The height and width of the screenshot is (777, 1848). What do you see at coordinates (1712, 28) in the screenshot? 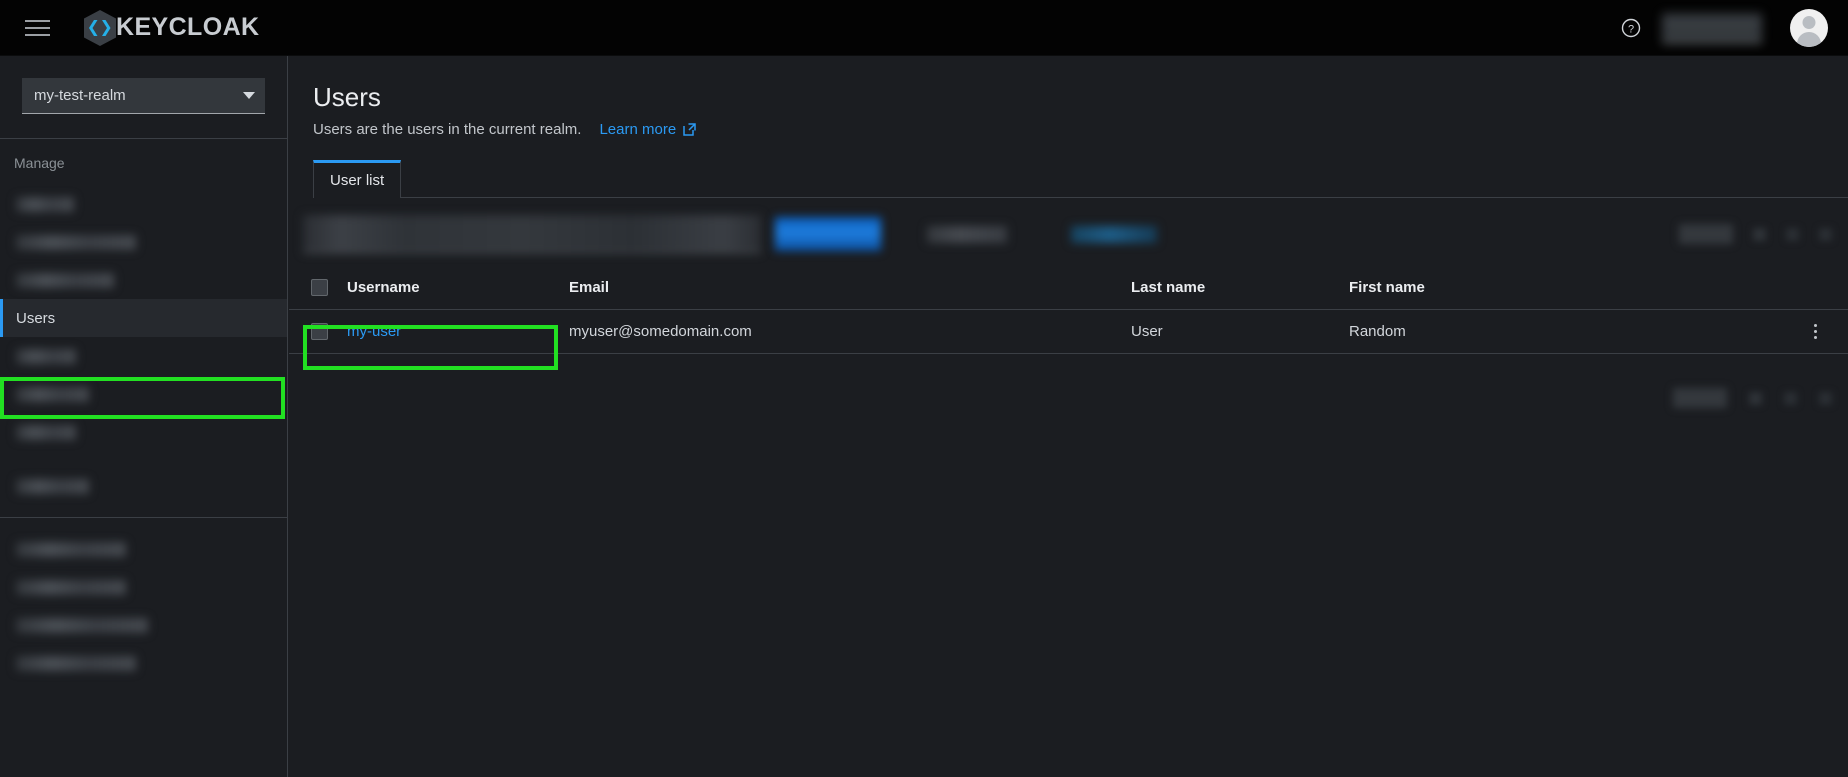
I see `realm-user-dropdown-blurred` at bounding box center [1712, 28].